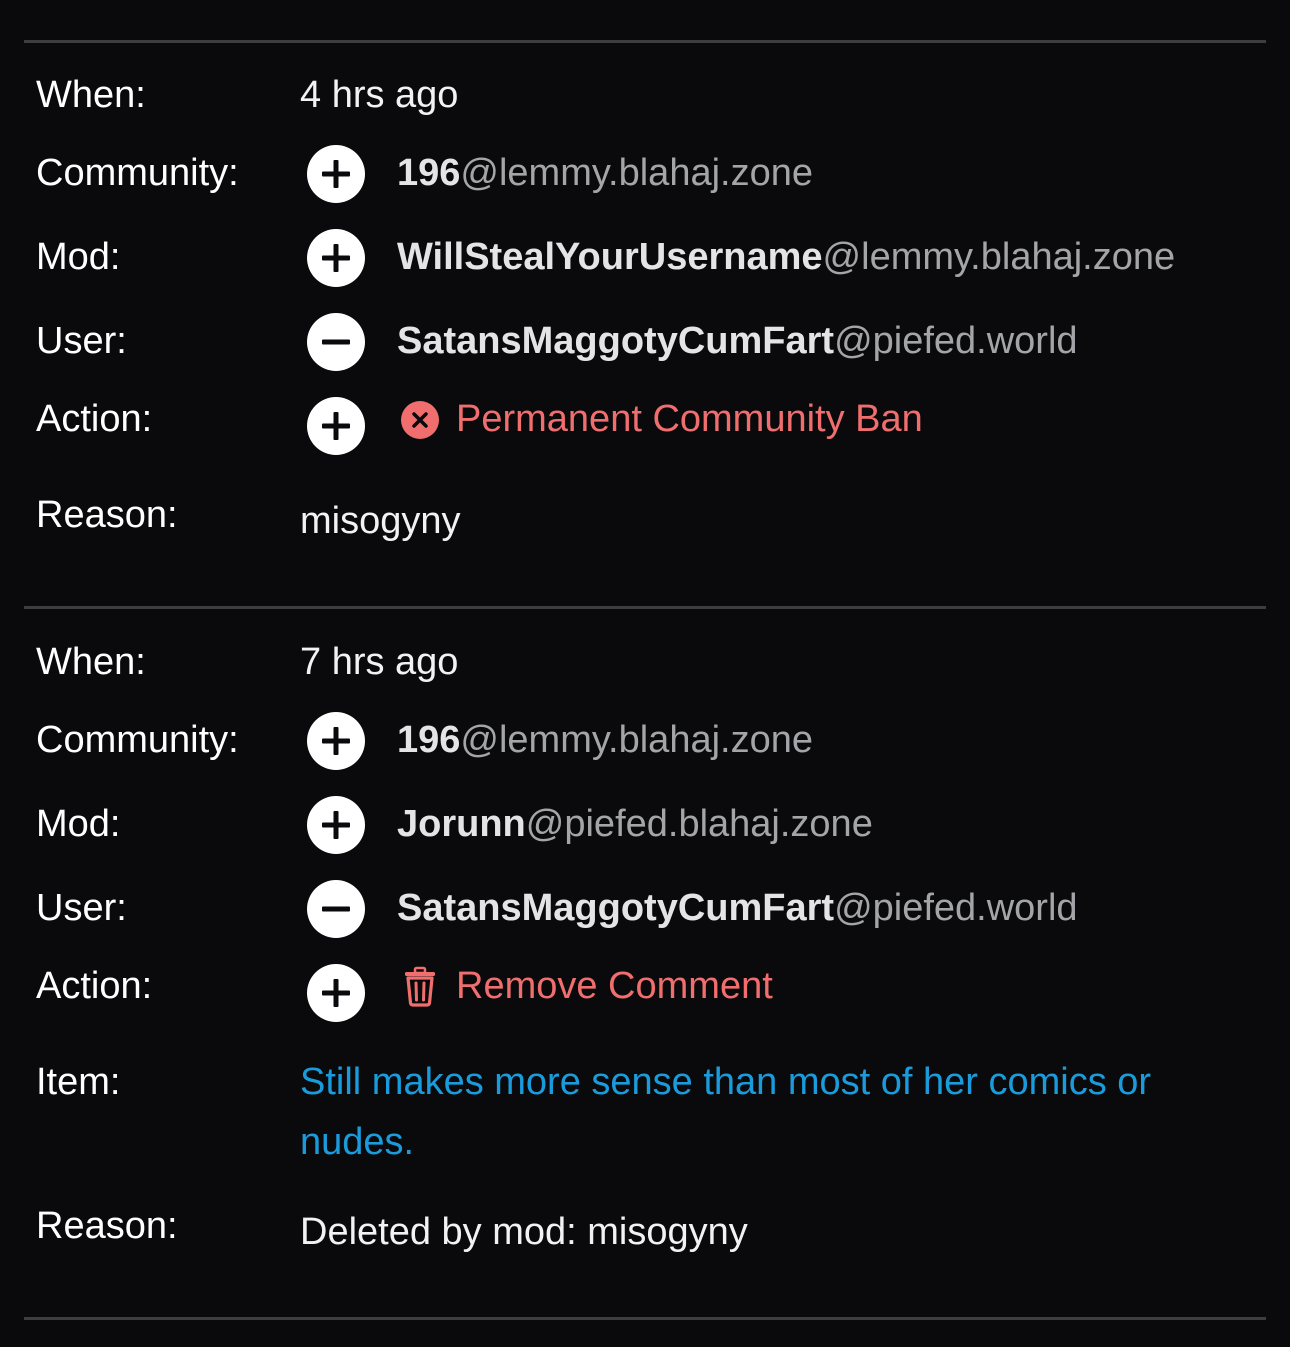 Image resolution: width=1290 pixels, height=1347 pixels. Describe the element at coordinates (379, 662) in the screenshot. I see `when-value: 7 hrs ago` at that location.